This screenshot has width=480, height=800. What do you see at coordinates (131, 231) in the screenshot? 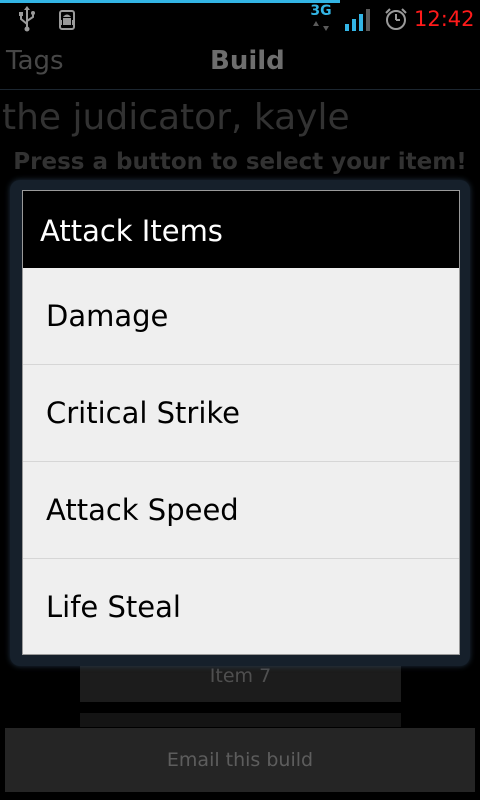
I see `dialog-title: Attack Items` at bounding box center [131, 231].